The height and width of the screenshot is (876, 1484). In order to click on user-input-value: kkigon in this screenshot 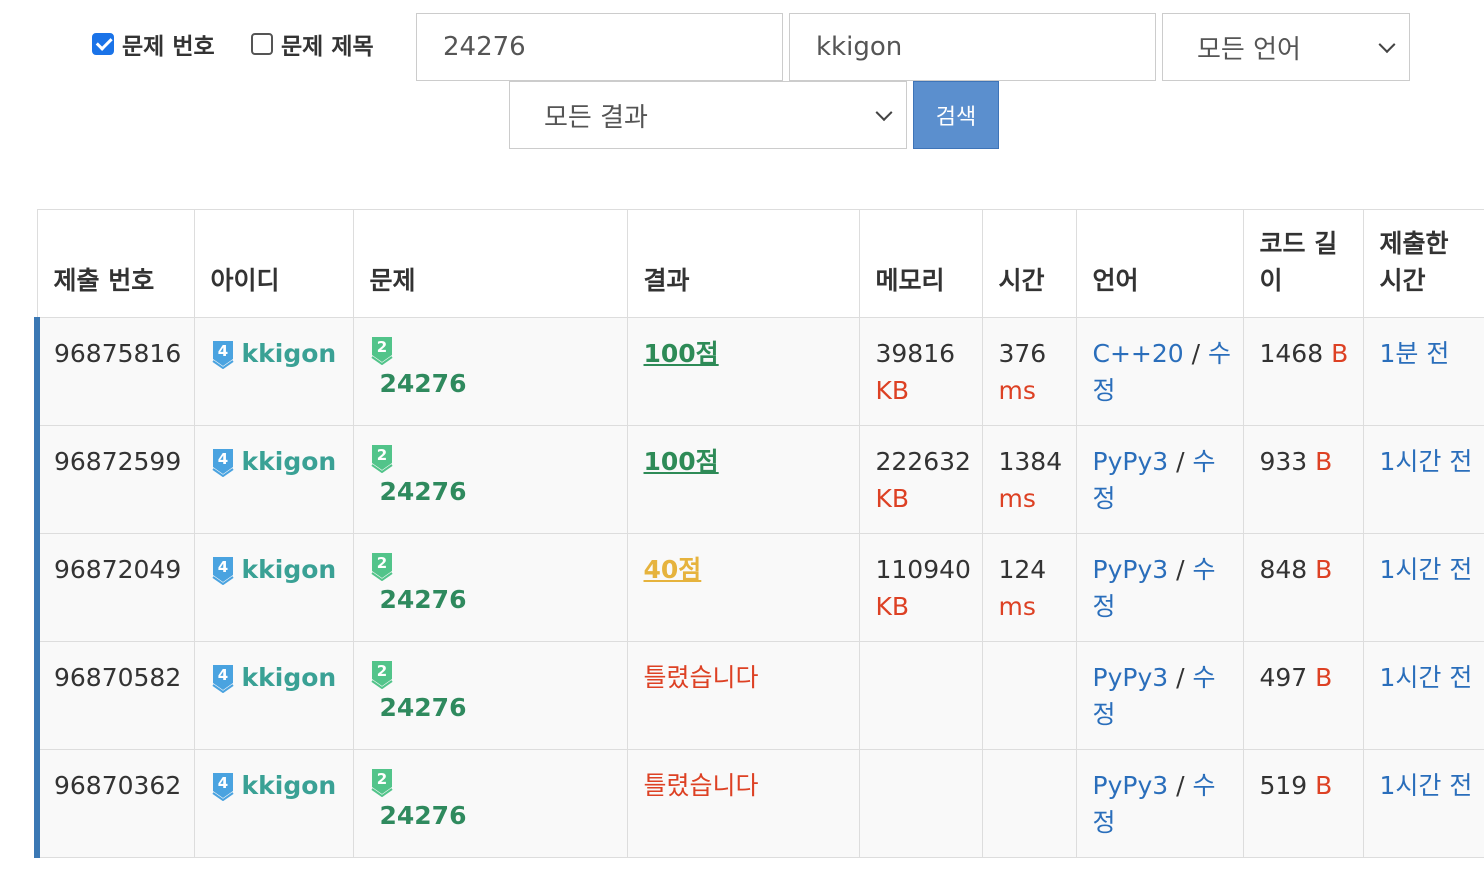, I will do `click(859, 47)`.